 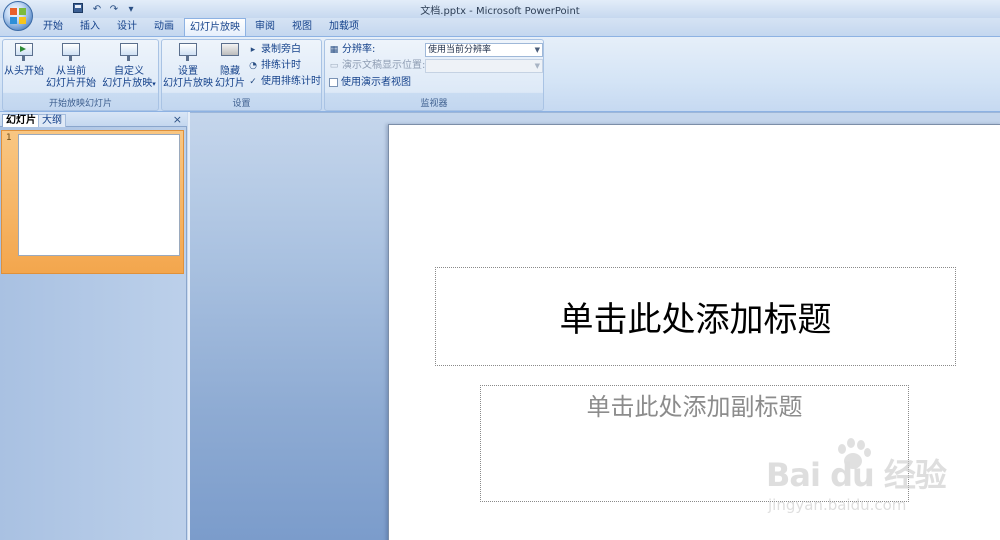 What do you see at coordinates (484, 66) in the screenshot?
I see `show-on-dropdown: ▼` at bounding box center [484, 66].